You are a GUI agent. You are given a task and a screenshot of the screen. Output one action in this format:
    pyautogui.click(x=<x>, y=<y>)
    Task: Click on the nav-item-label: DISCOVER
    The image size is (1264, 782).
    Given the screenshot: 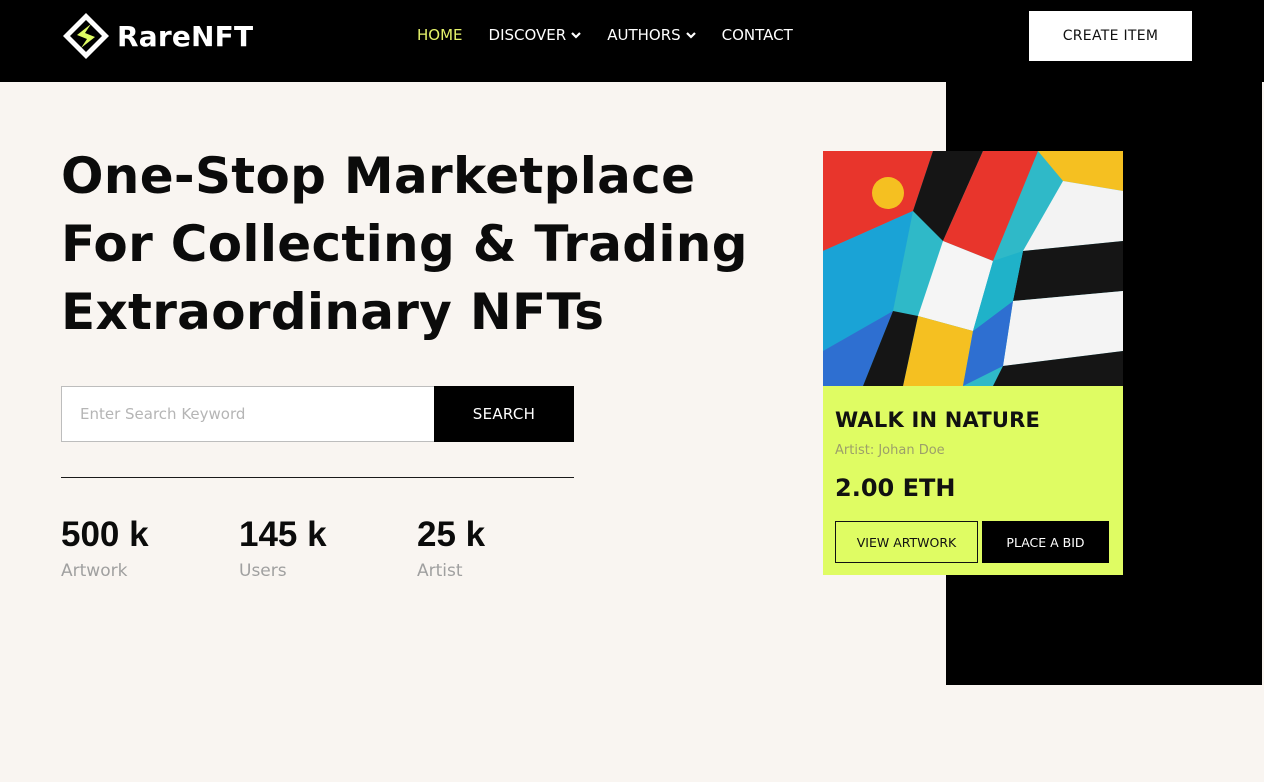 What is the action you would take?
    pyautogui.click(x=527, y=35)
    